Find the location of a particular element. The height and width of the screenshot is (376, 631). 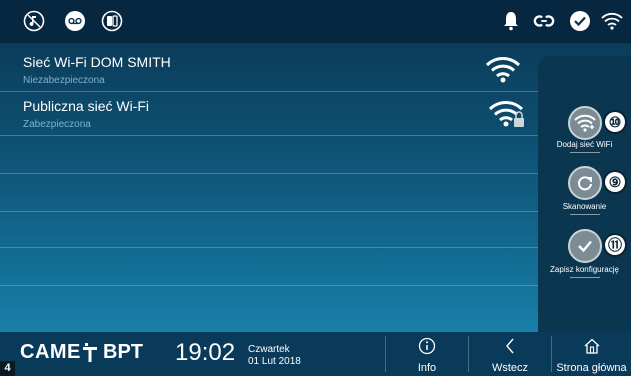

voicemail-icon is located at coordinates (75, 21).